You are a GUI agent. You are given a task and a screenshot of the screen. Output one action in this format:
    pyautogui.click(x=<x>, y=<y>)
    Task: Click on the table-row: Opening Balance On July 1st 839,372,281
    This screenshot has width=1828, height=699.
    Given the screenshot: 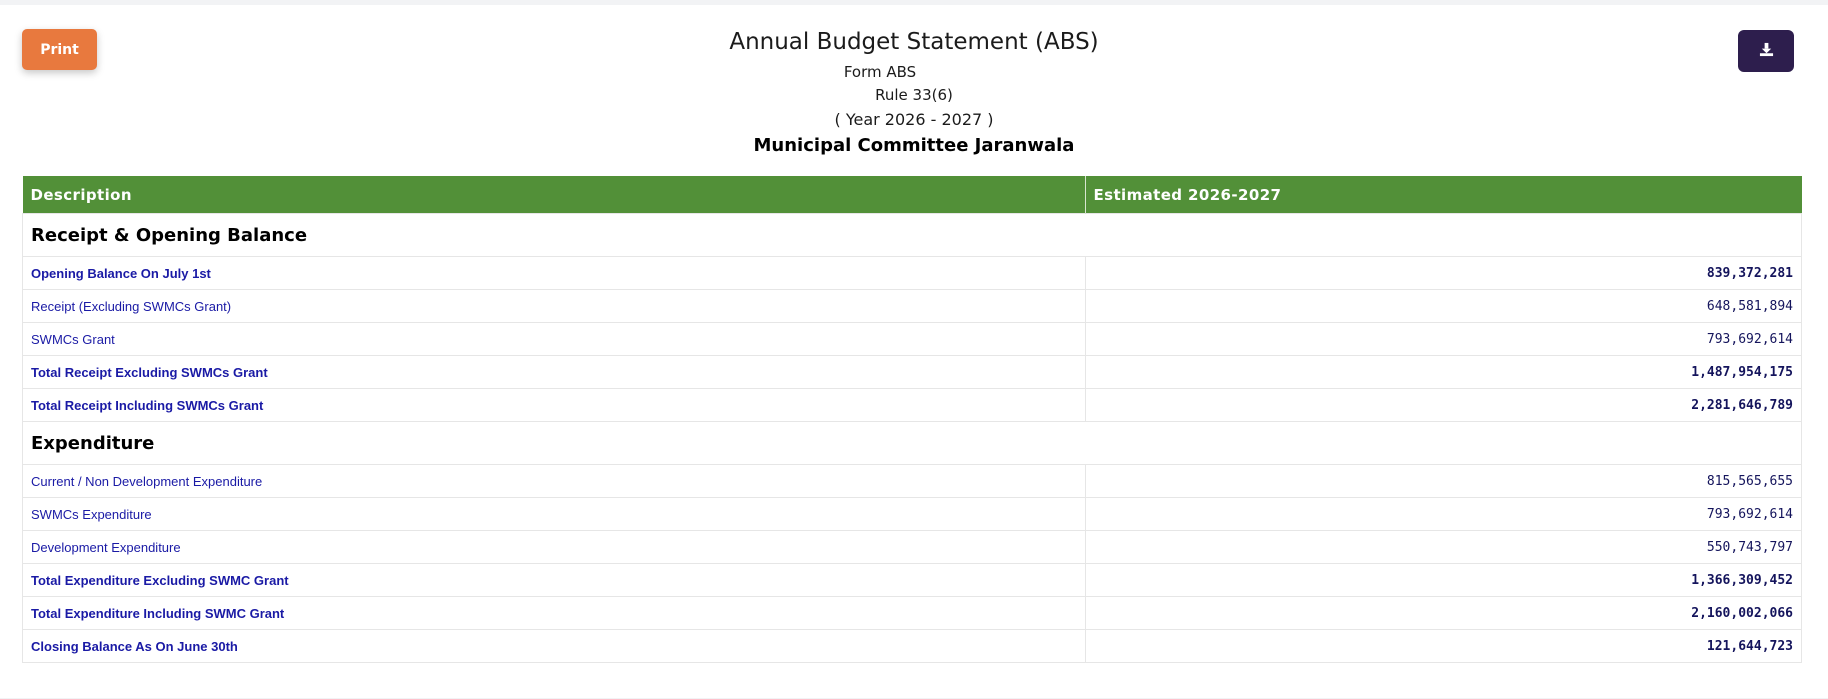 What is the action you would take?
    pyautogui.click(x=912, y=273)
    